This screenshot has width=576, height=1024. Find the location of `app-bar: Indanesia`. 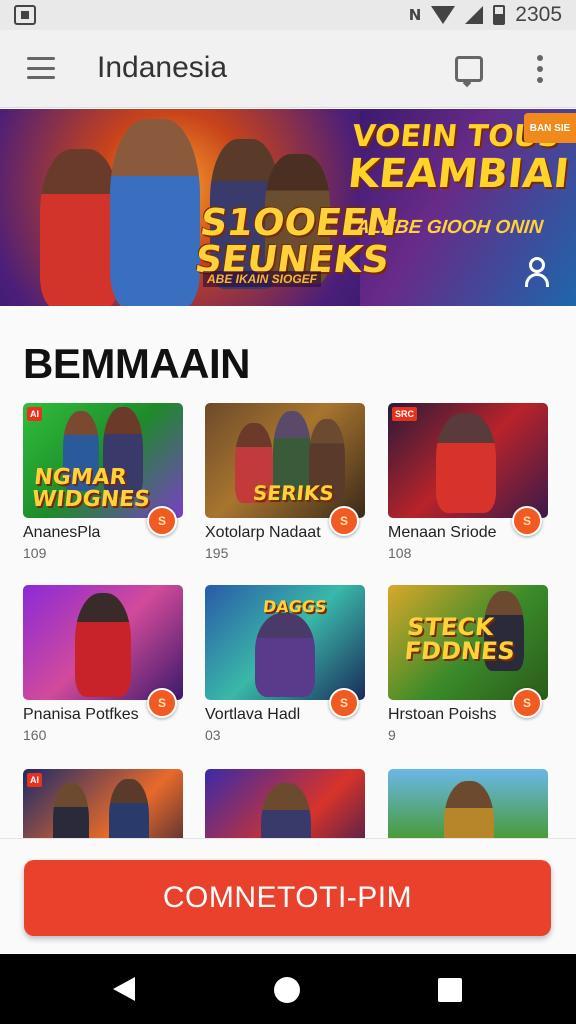

app-bar: Indanesia is located at coordinates (288, 69).